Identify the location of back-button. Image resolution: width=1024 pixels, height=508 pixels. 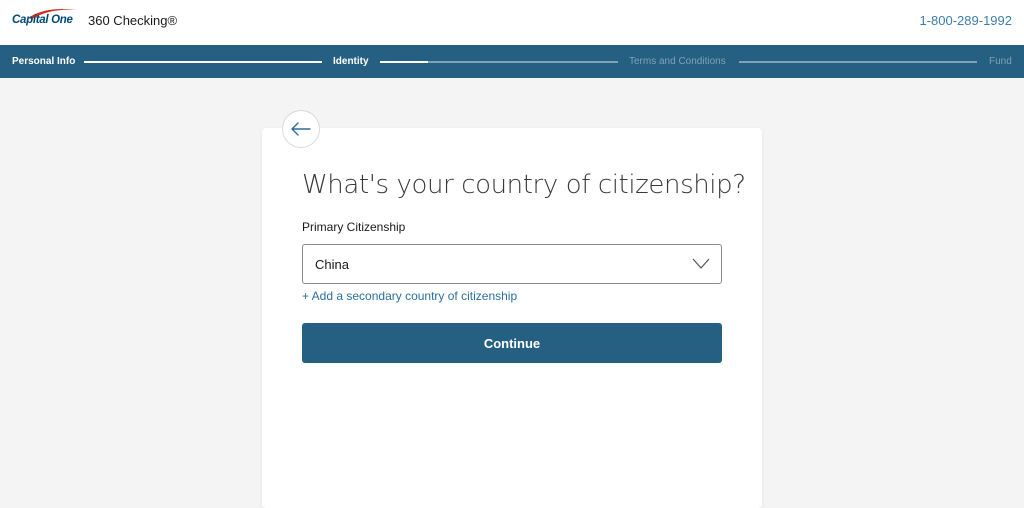
(301, 129).